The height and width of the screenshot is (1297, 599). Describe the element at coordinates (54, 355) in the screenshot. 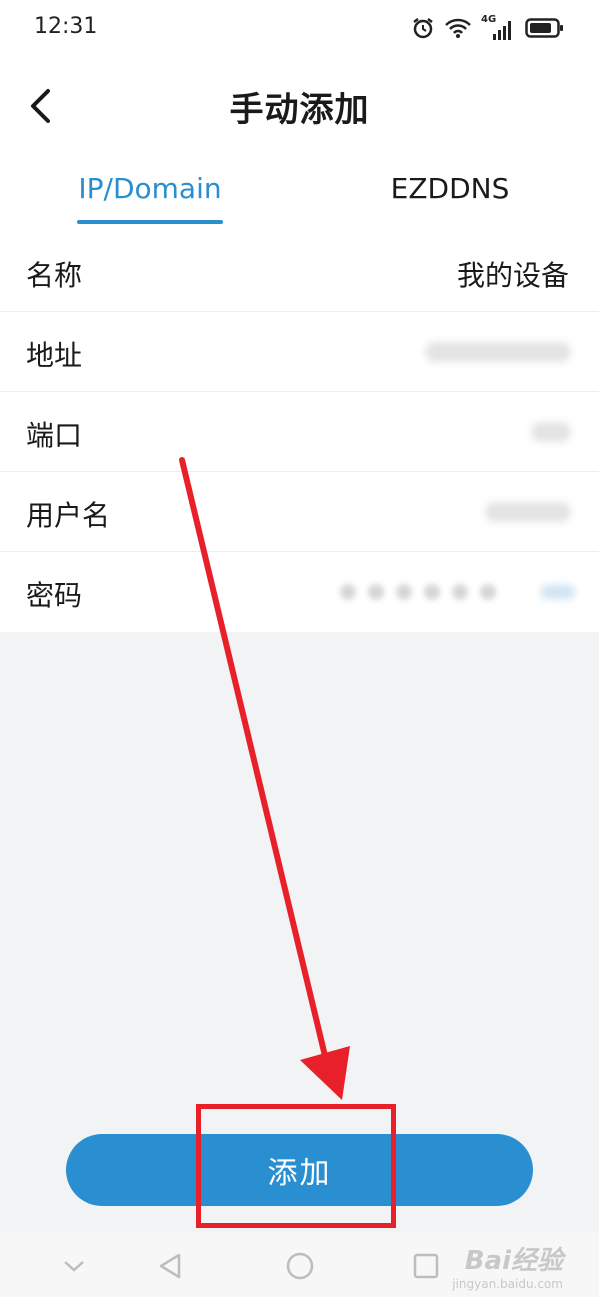

I see `address-label: 地址` at that location.